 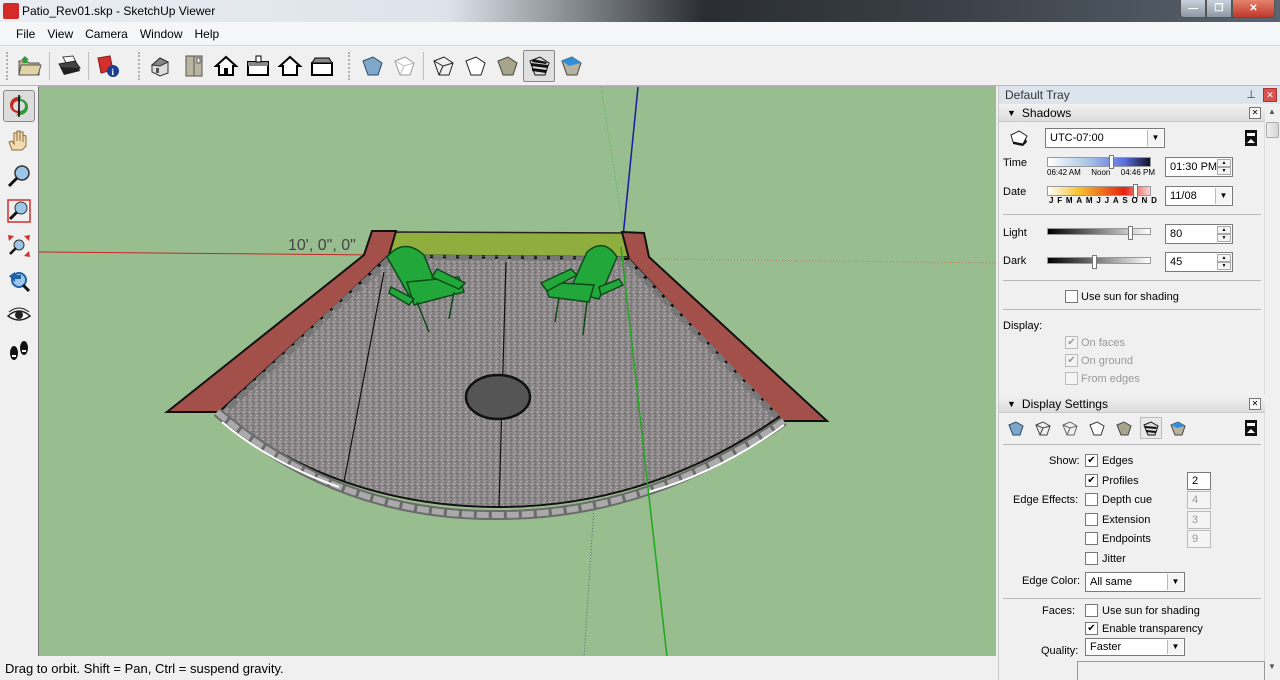 I want to click on back-view-button, so click(x=290, y=66).